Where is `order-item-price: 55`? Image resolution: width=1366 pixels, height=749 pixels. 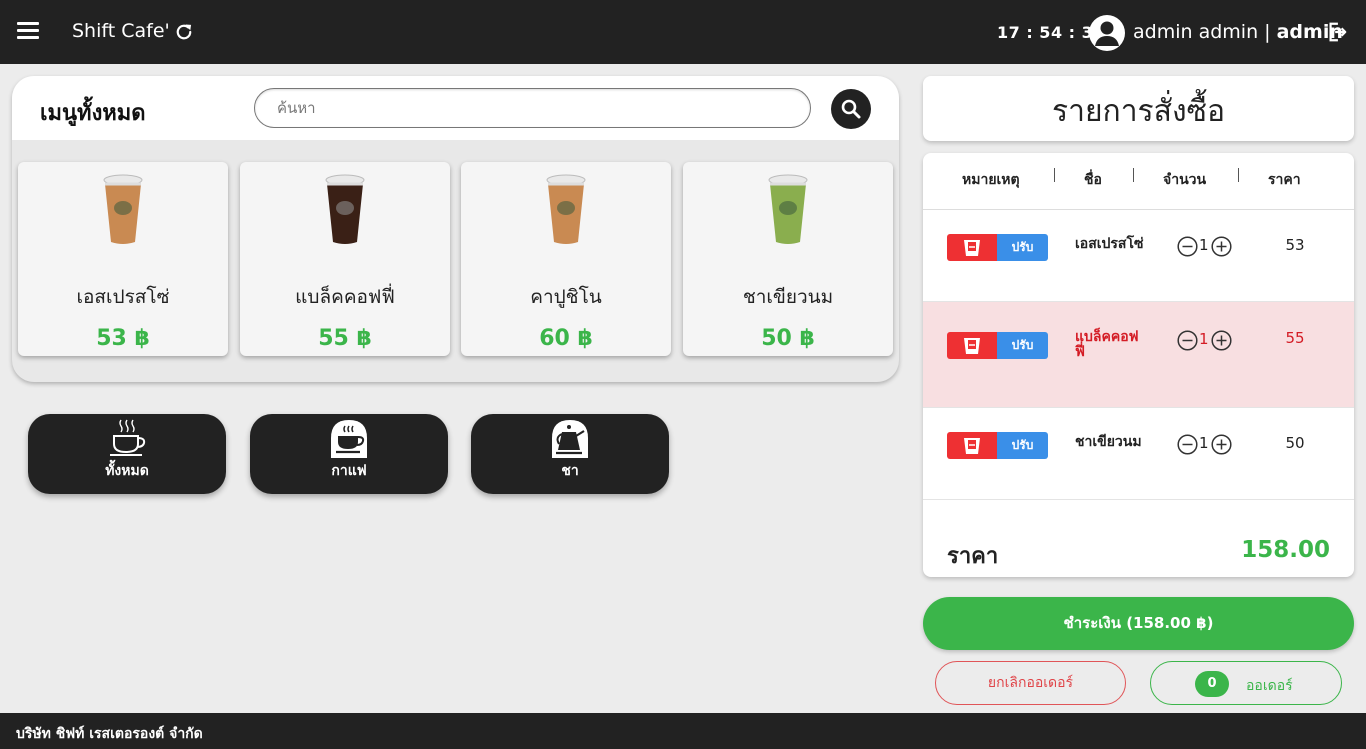 order-item-price: 55 is located at coordinates (1295, 338).